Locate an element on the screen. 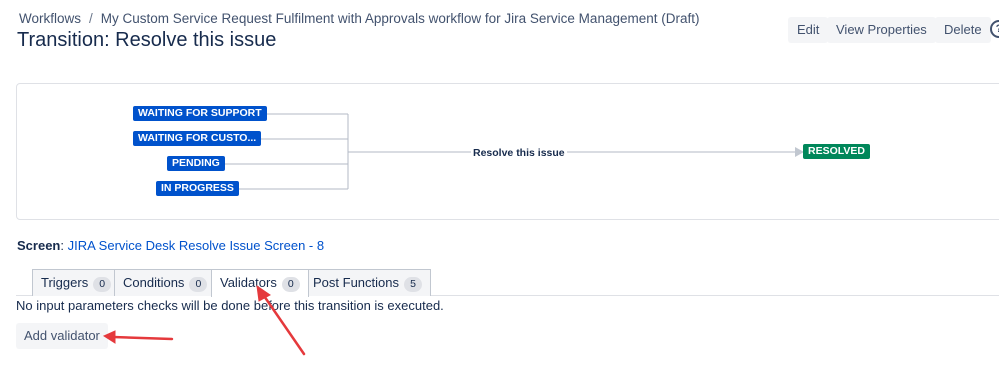 The image size is (999, 368). add-validator-button: Add validator is located at coordinates (62, 336).